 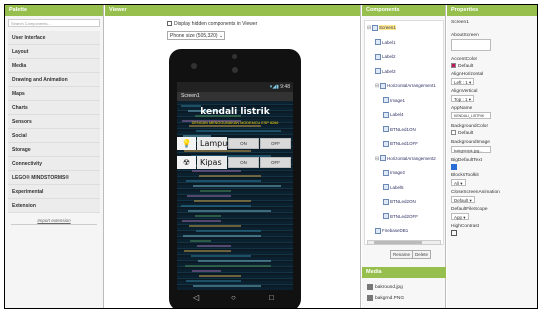 I want to click on align-vertical-select: Top : 1 ▾, so click(x=463, y=98).